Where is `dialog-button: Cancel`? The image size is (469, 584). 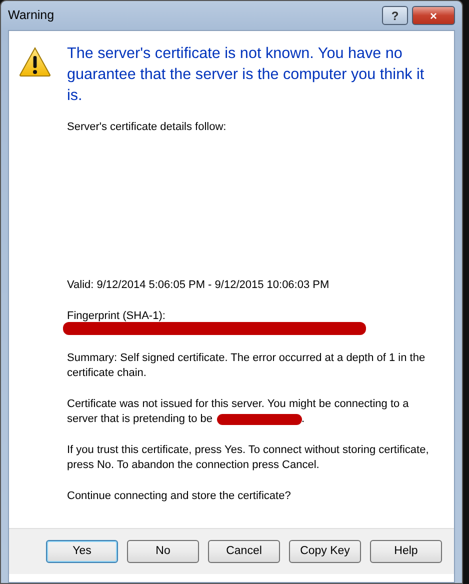
dialog-button: Cancel is located at coordinates (244, 551).